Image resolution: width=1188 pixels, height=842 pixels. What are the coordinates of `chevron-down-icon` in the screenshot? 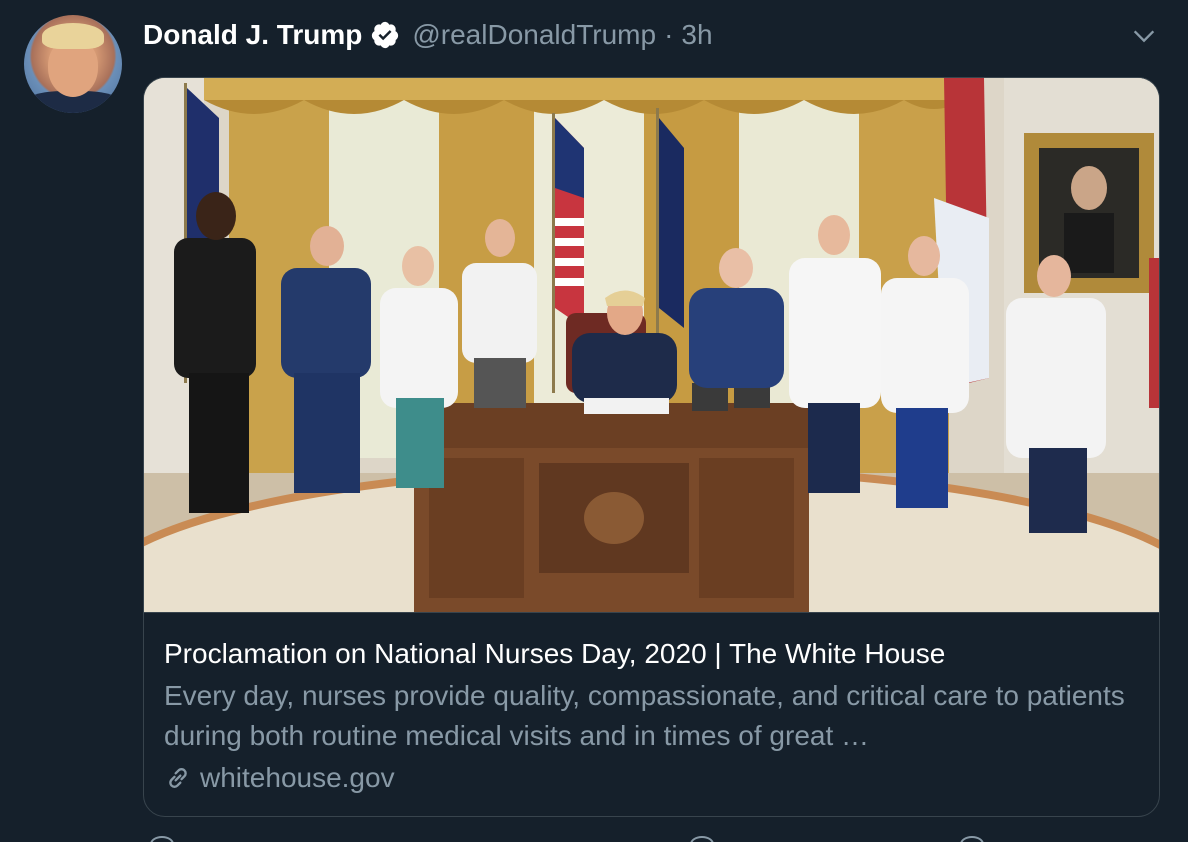 It's located at (1144, 36).